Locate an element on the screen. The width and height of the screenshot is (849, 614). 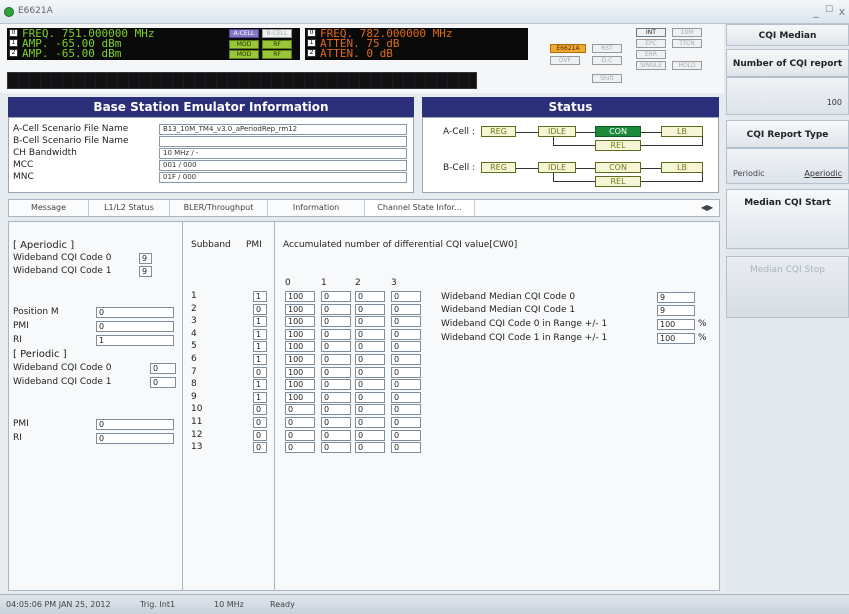
hold-button: HOLD is located at coordinates (687, 65).